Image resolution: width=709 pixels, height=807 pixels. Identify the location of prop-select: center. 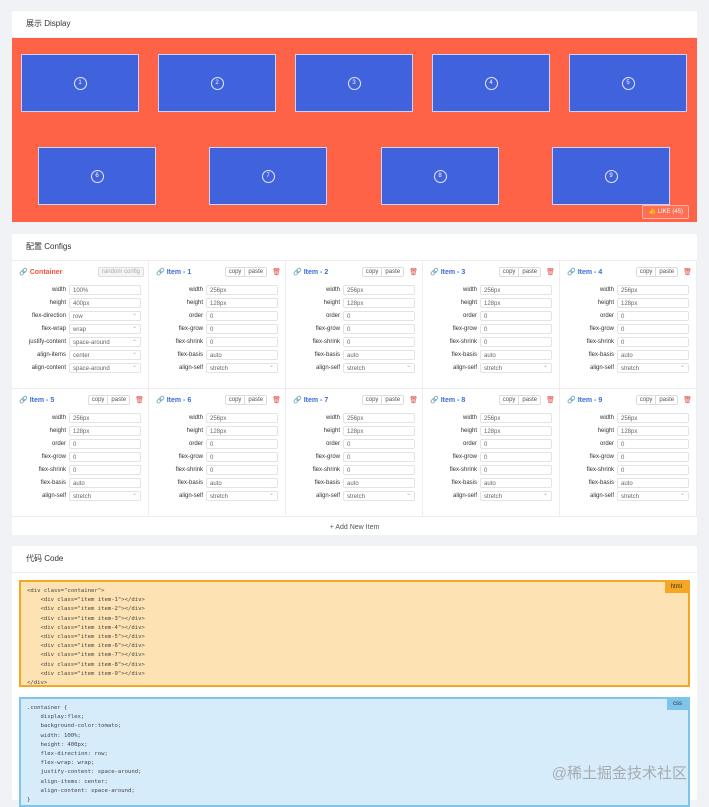
(105, 354).